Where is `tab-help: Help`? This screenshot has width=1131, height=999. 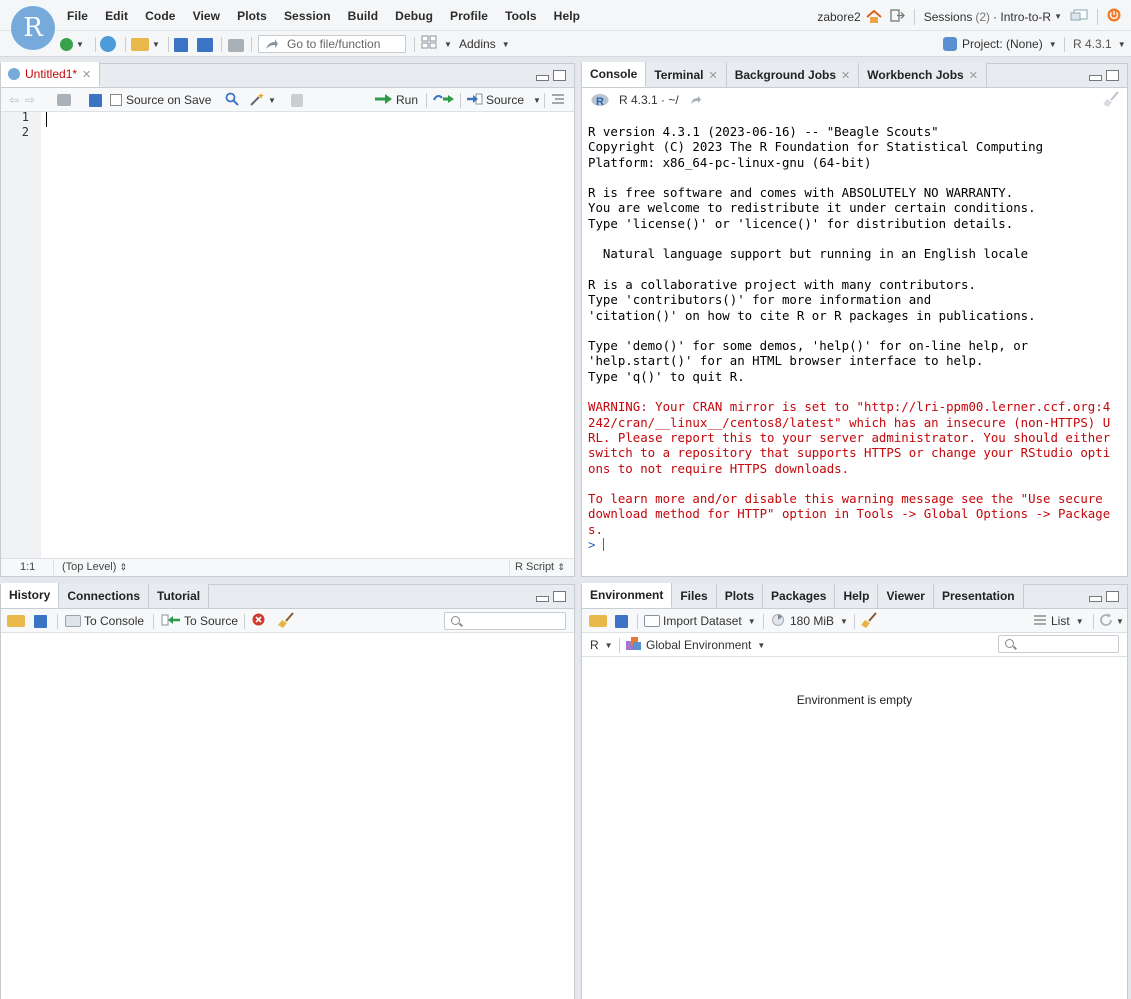
tab-help: Help is located at coordinates (857, 596).